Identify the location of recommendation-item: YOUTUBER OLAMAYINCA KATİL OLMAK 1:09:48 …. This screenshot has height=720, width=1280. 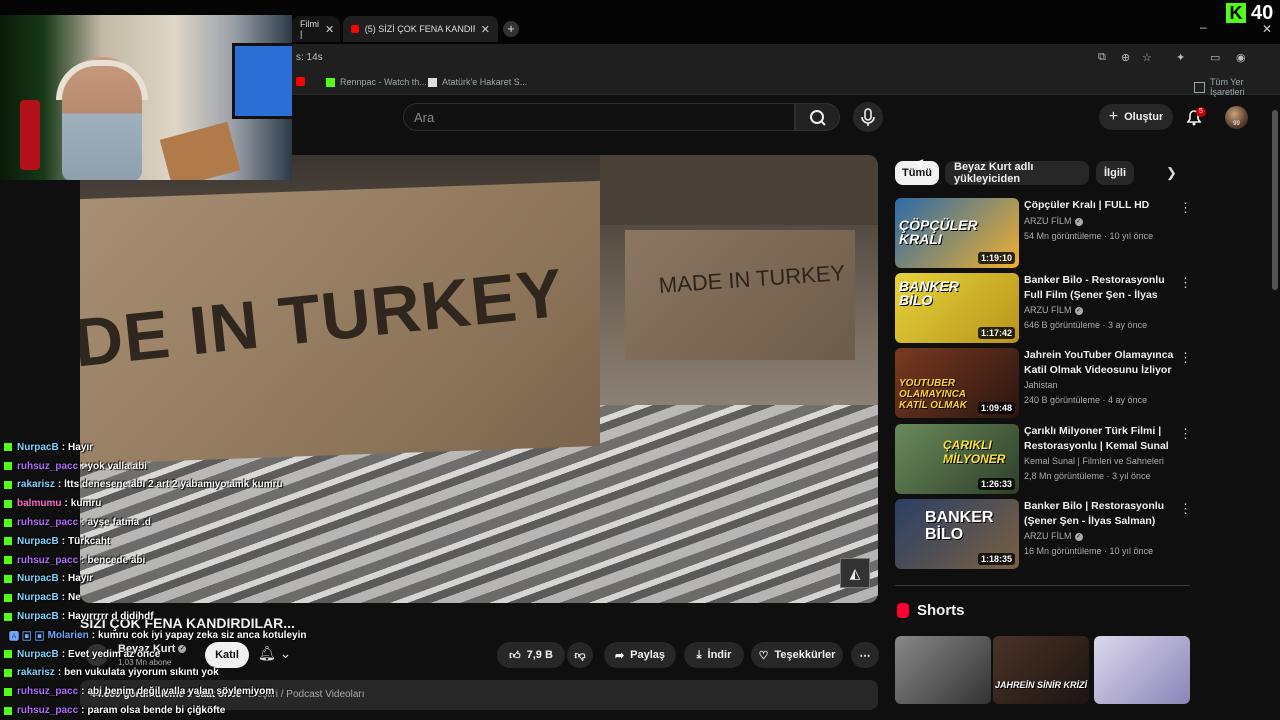
(1043, 383).